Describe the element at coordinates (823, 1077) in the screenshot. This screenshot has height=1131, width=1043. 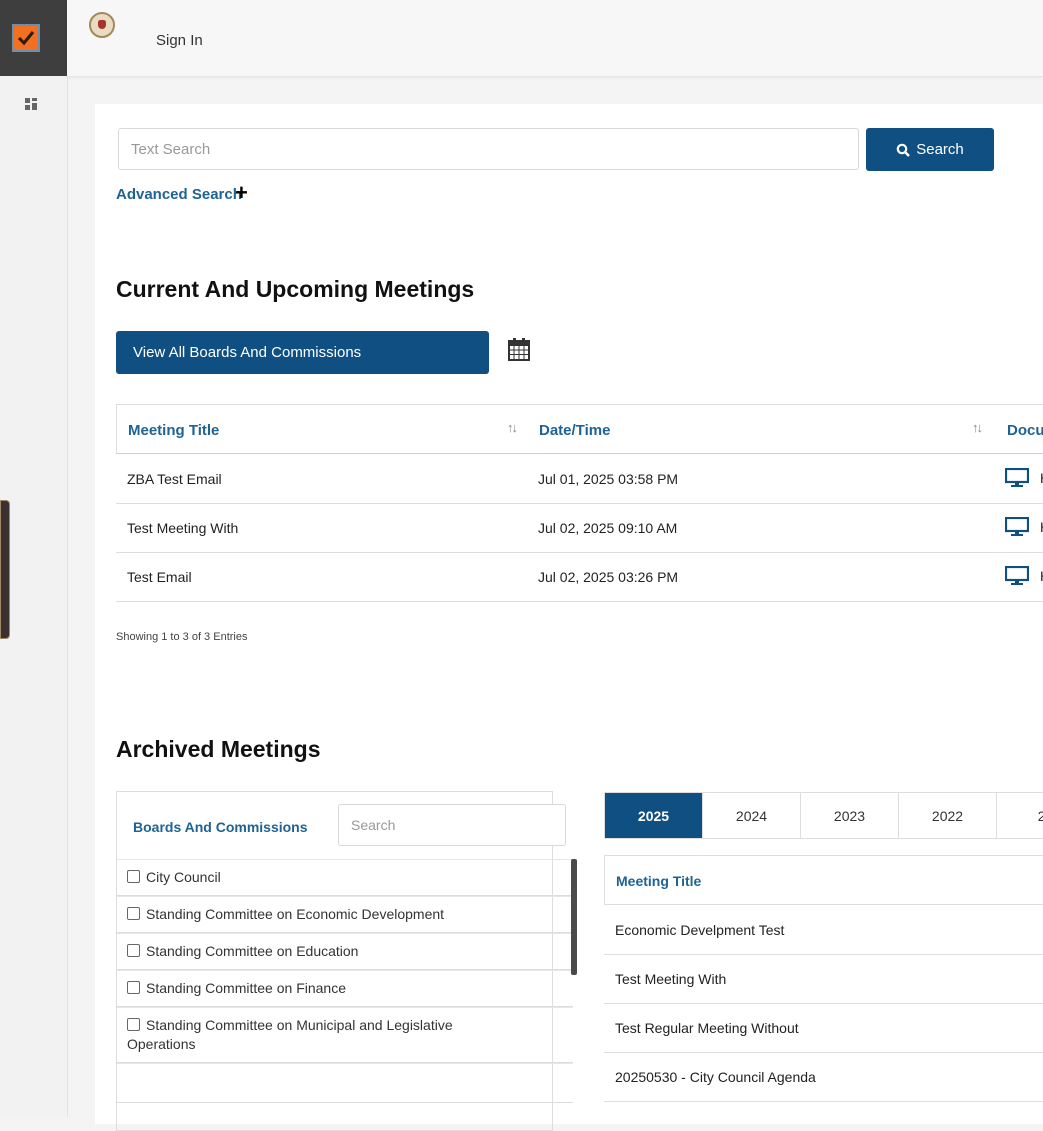
I see `table-row: 20250530 - City Council Agenda` at that location.